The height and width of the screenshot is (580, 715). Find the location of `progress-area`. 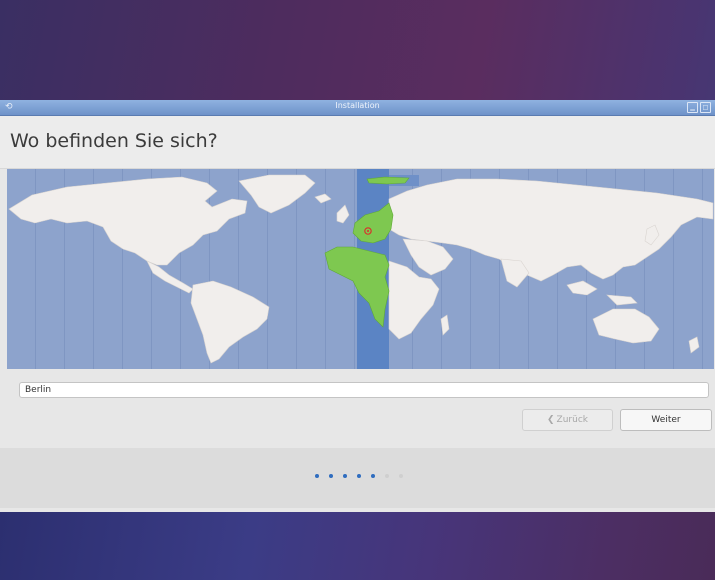

progress-area is located at coordinates (357, 478).